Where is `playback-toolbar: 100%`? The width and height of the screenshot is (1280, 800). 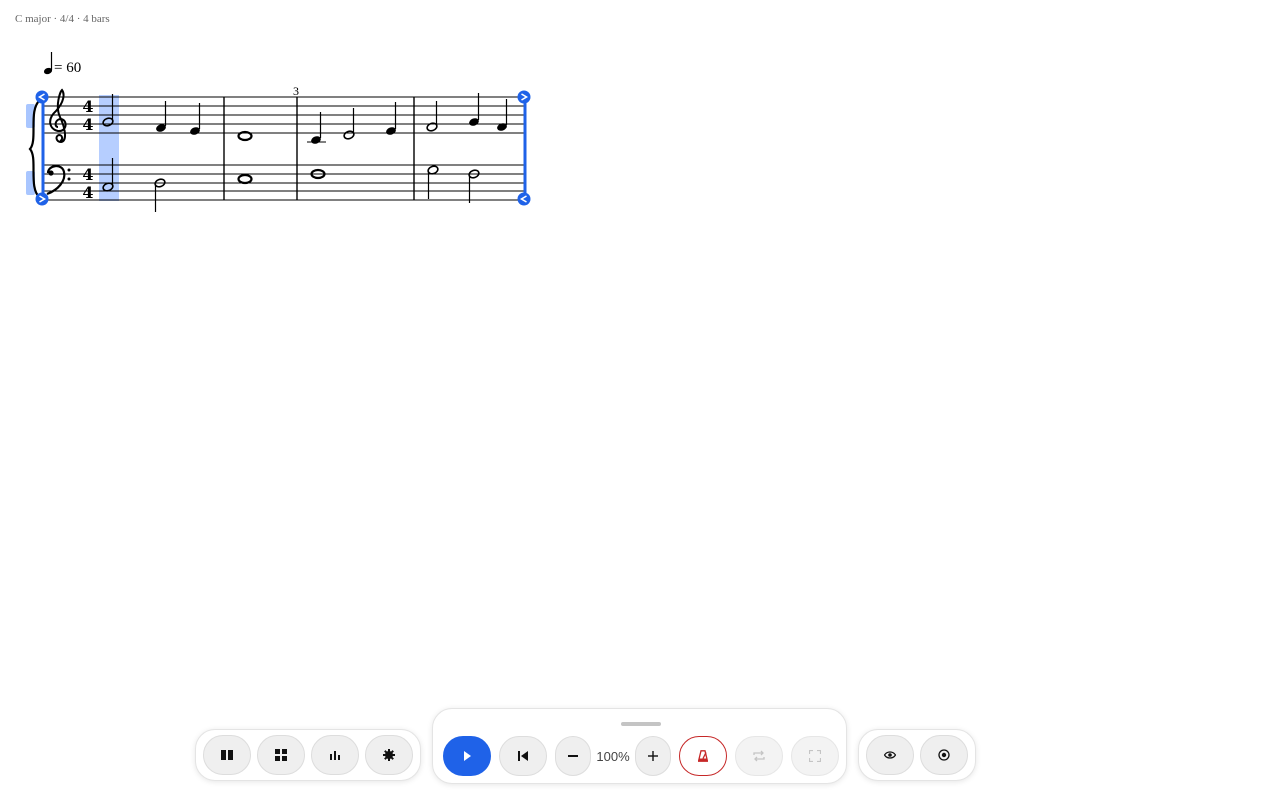
playback-toolbar: 100% is located at coordinates (639, 746).